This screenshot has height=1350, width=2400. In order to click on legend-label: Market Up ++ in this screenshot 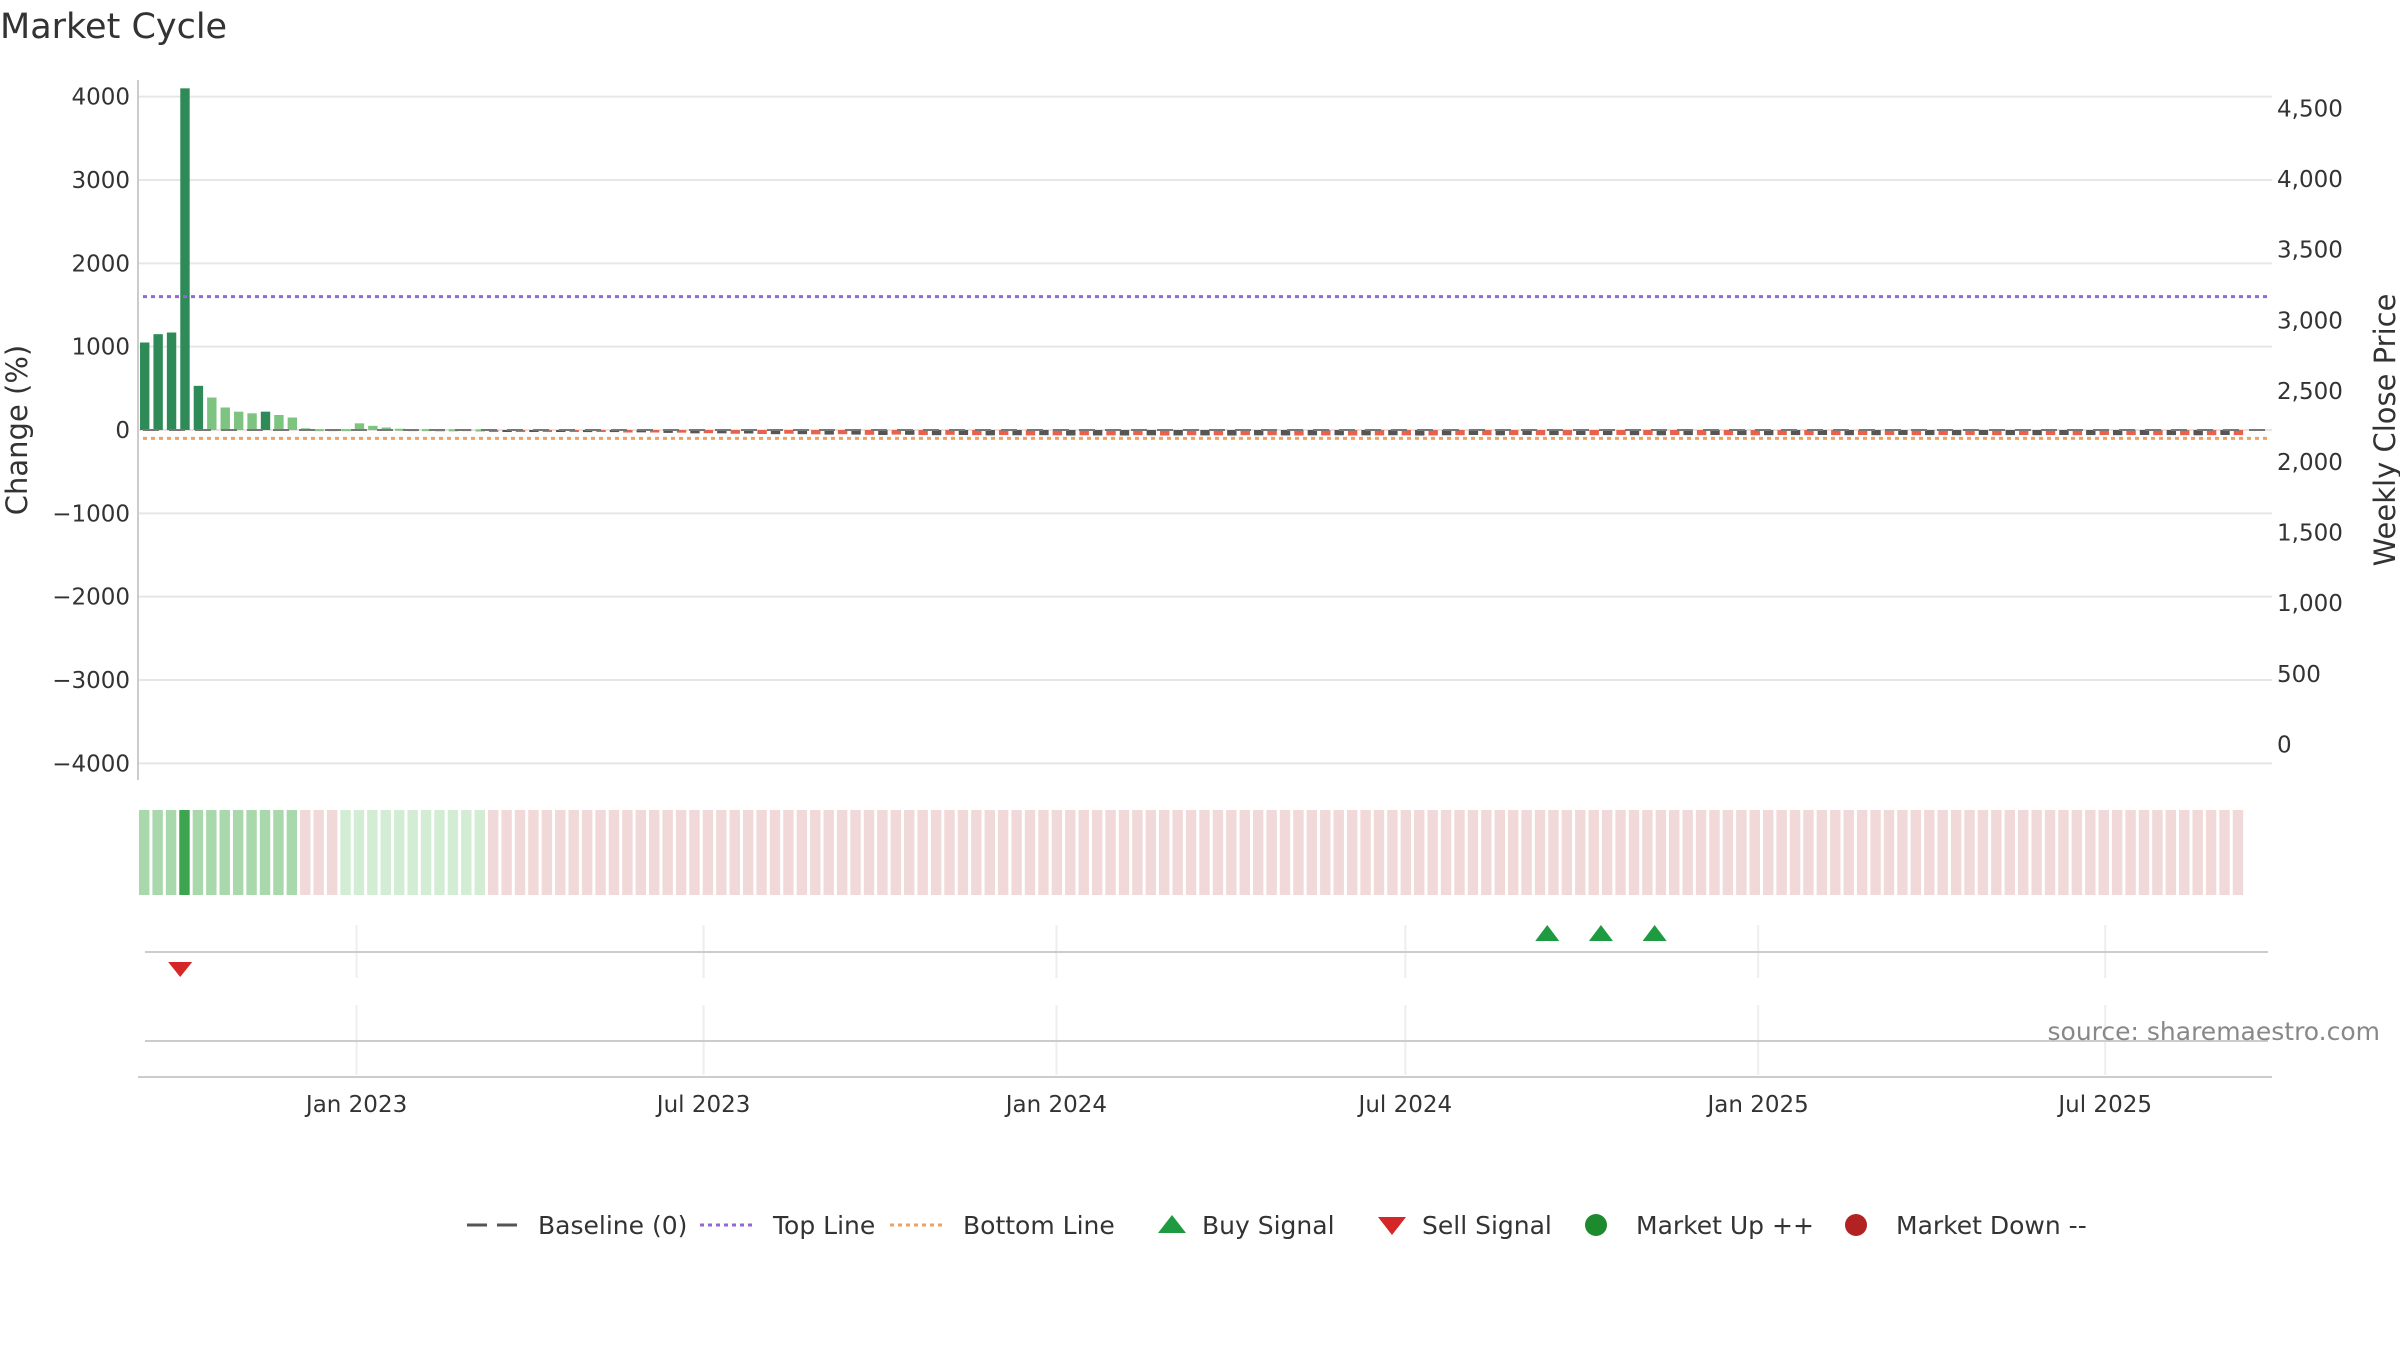, I will do `click(1725, 1225)`.